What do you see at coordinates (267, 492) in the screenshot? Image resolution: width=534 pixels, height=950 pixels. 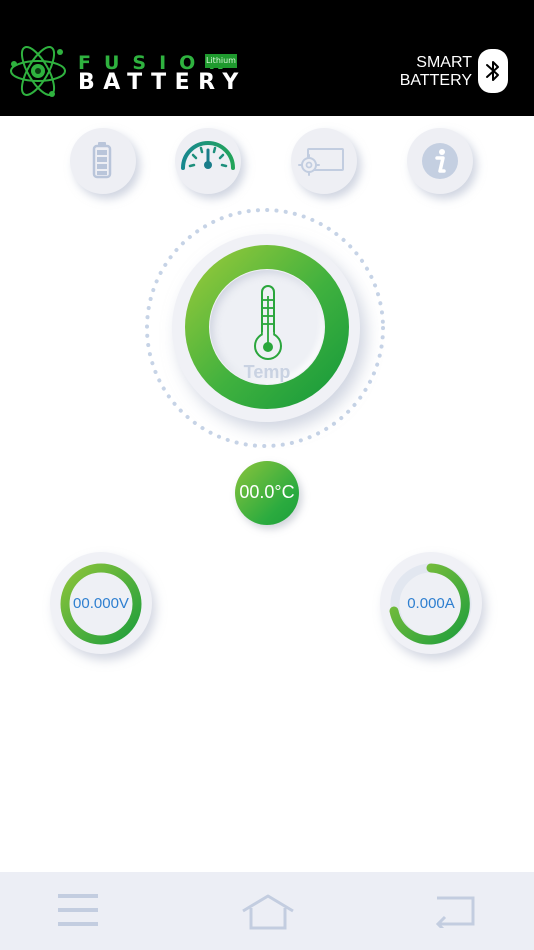 I see `temperature-value: 00.0°C` at bounding box center [267, 492].